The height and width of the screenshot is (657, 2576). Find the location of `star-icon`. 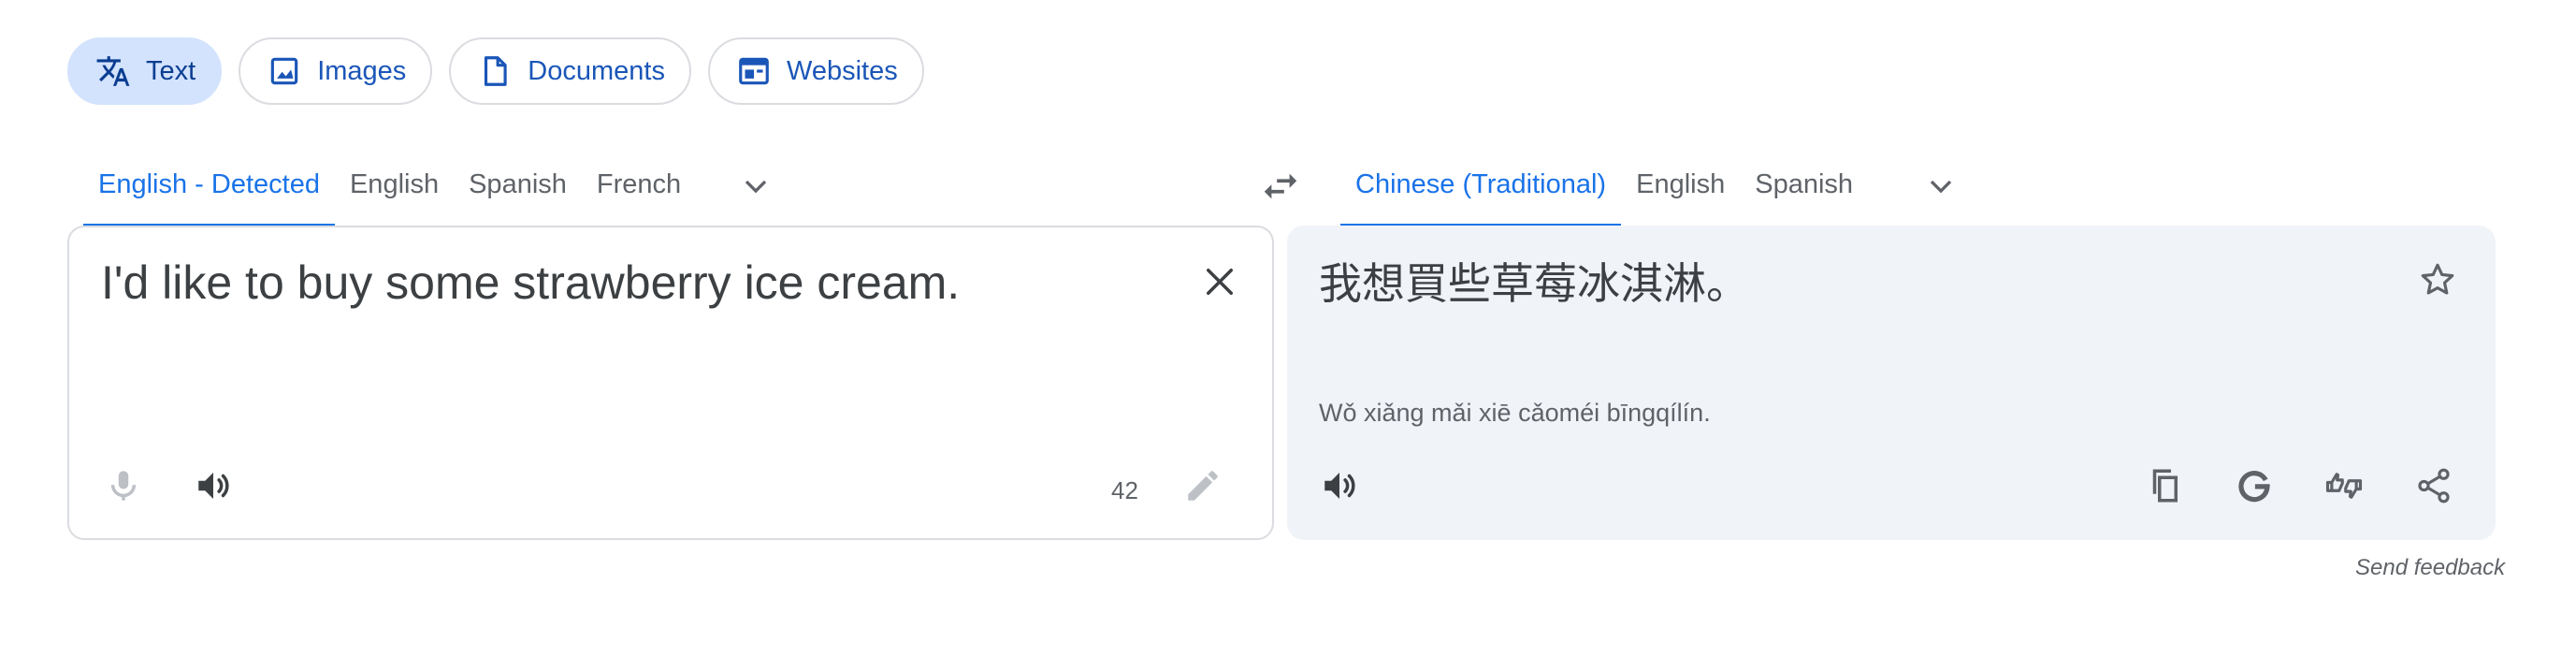

star-icon is located at coordinates (2437, 279).